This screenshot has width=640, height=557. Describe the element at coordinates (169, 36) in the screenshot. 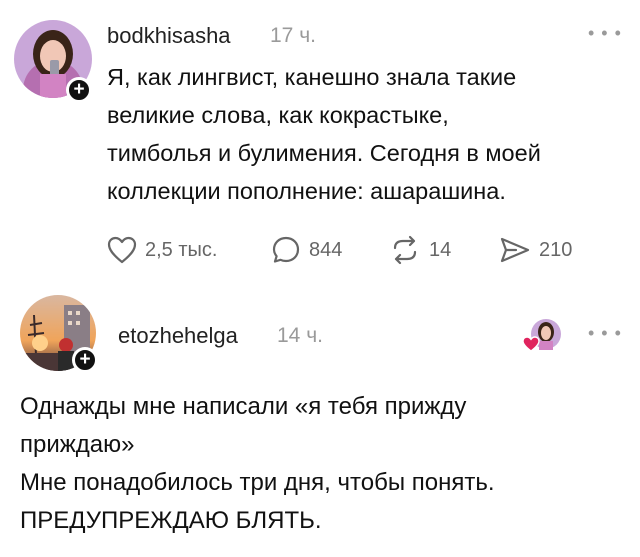

I see `username: bodkhisasha` at that location.